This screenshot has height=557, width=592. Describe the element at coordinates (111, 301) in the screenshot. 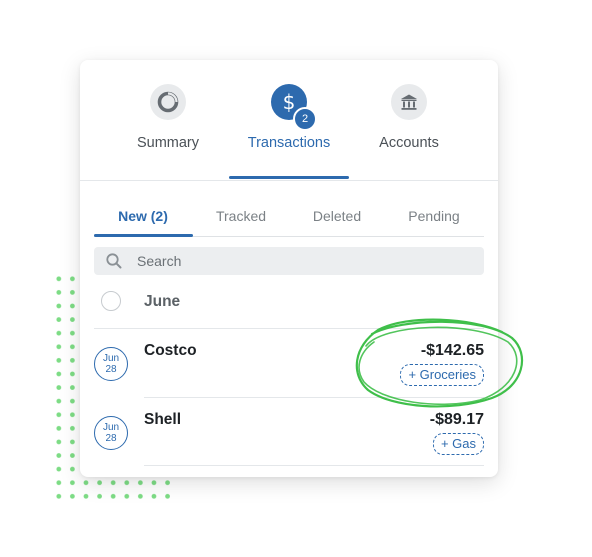

I see `select-all-radio` at that location.